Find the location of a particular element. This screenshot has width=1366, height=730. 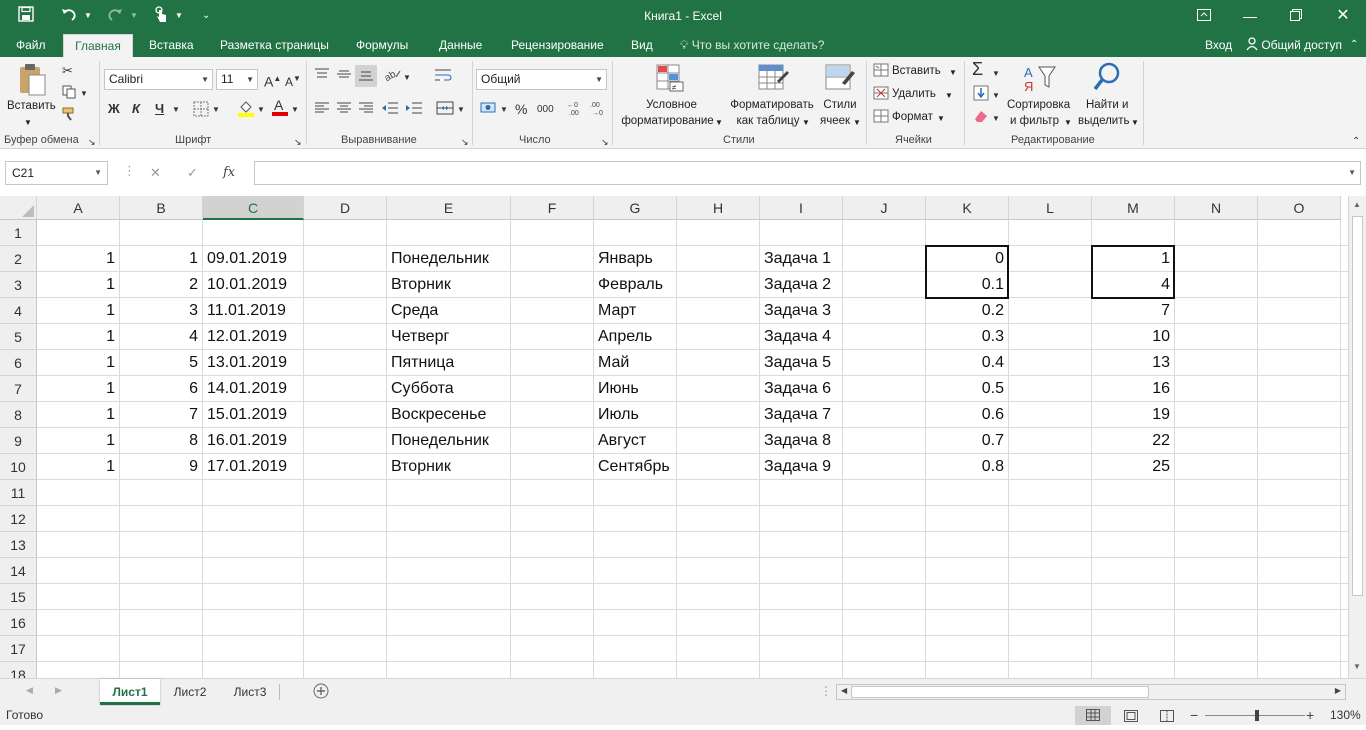

cell-e10: Вторник is located at coordinates (449, 467).